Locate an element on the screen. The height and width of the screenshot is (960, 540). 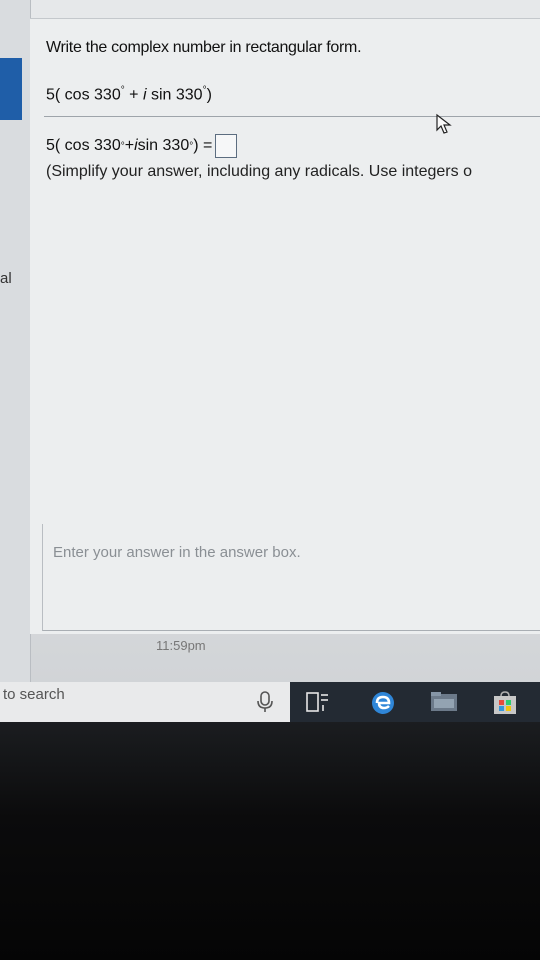
file-explorer-icon is located at coordinates (444, 704).